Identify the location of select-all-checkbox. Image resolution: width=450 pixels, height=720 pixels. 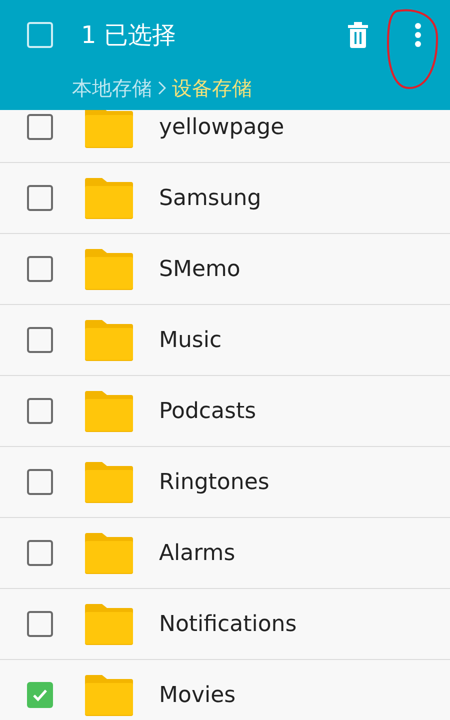
(40, 35).